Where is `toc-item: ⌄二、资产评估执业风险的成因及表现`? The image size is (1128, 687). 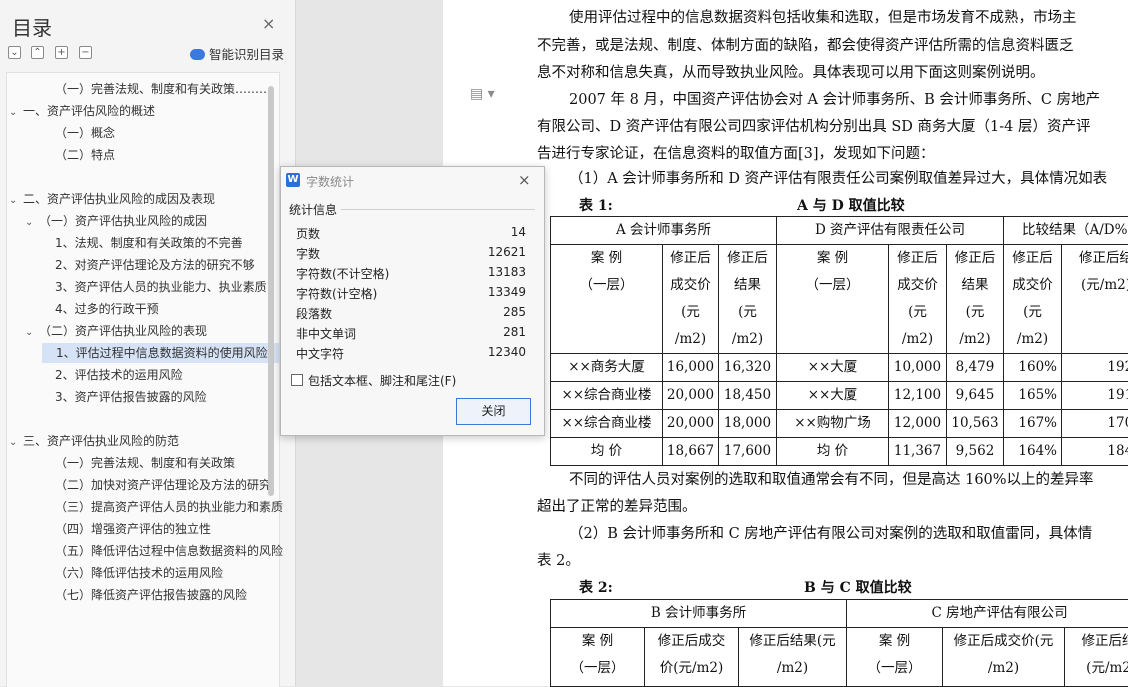 toc-item: ⌄二、资产评估执业风险的成因及表现 is located at coordinates (140, 199).